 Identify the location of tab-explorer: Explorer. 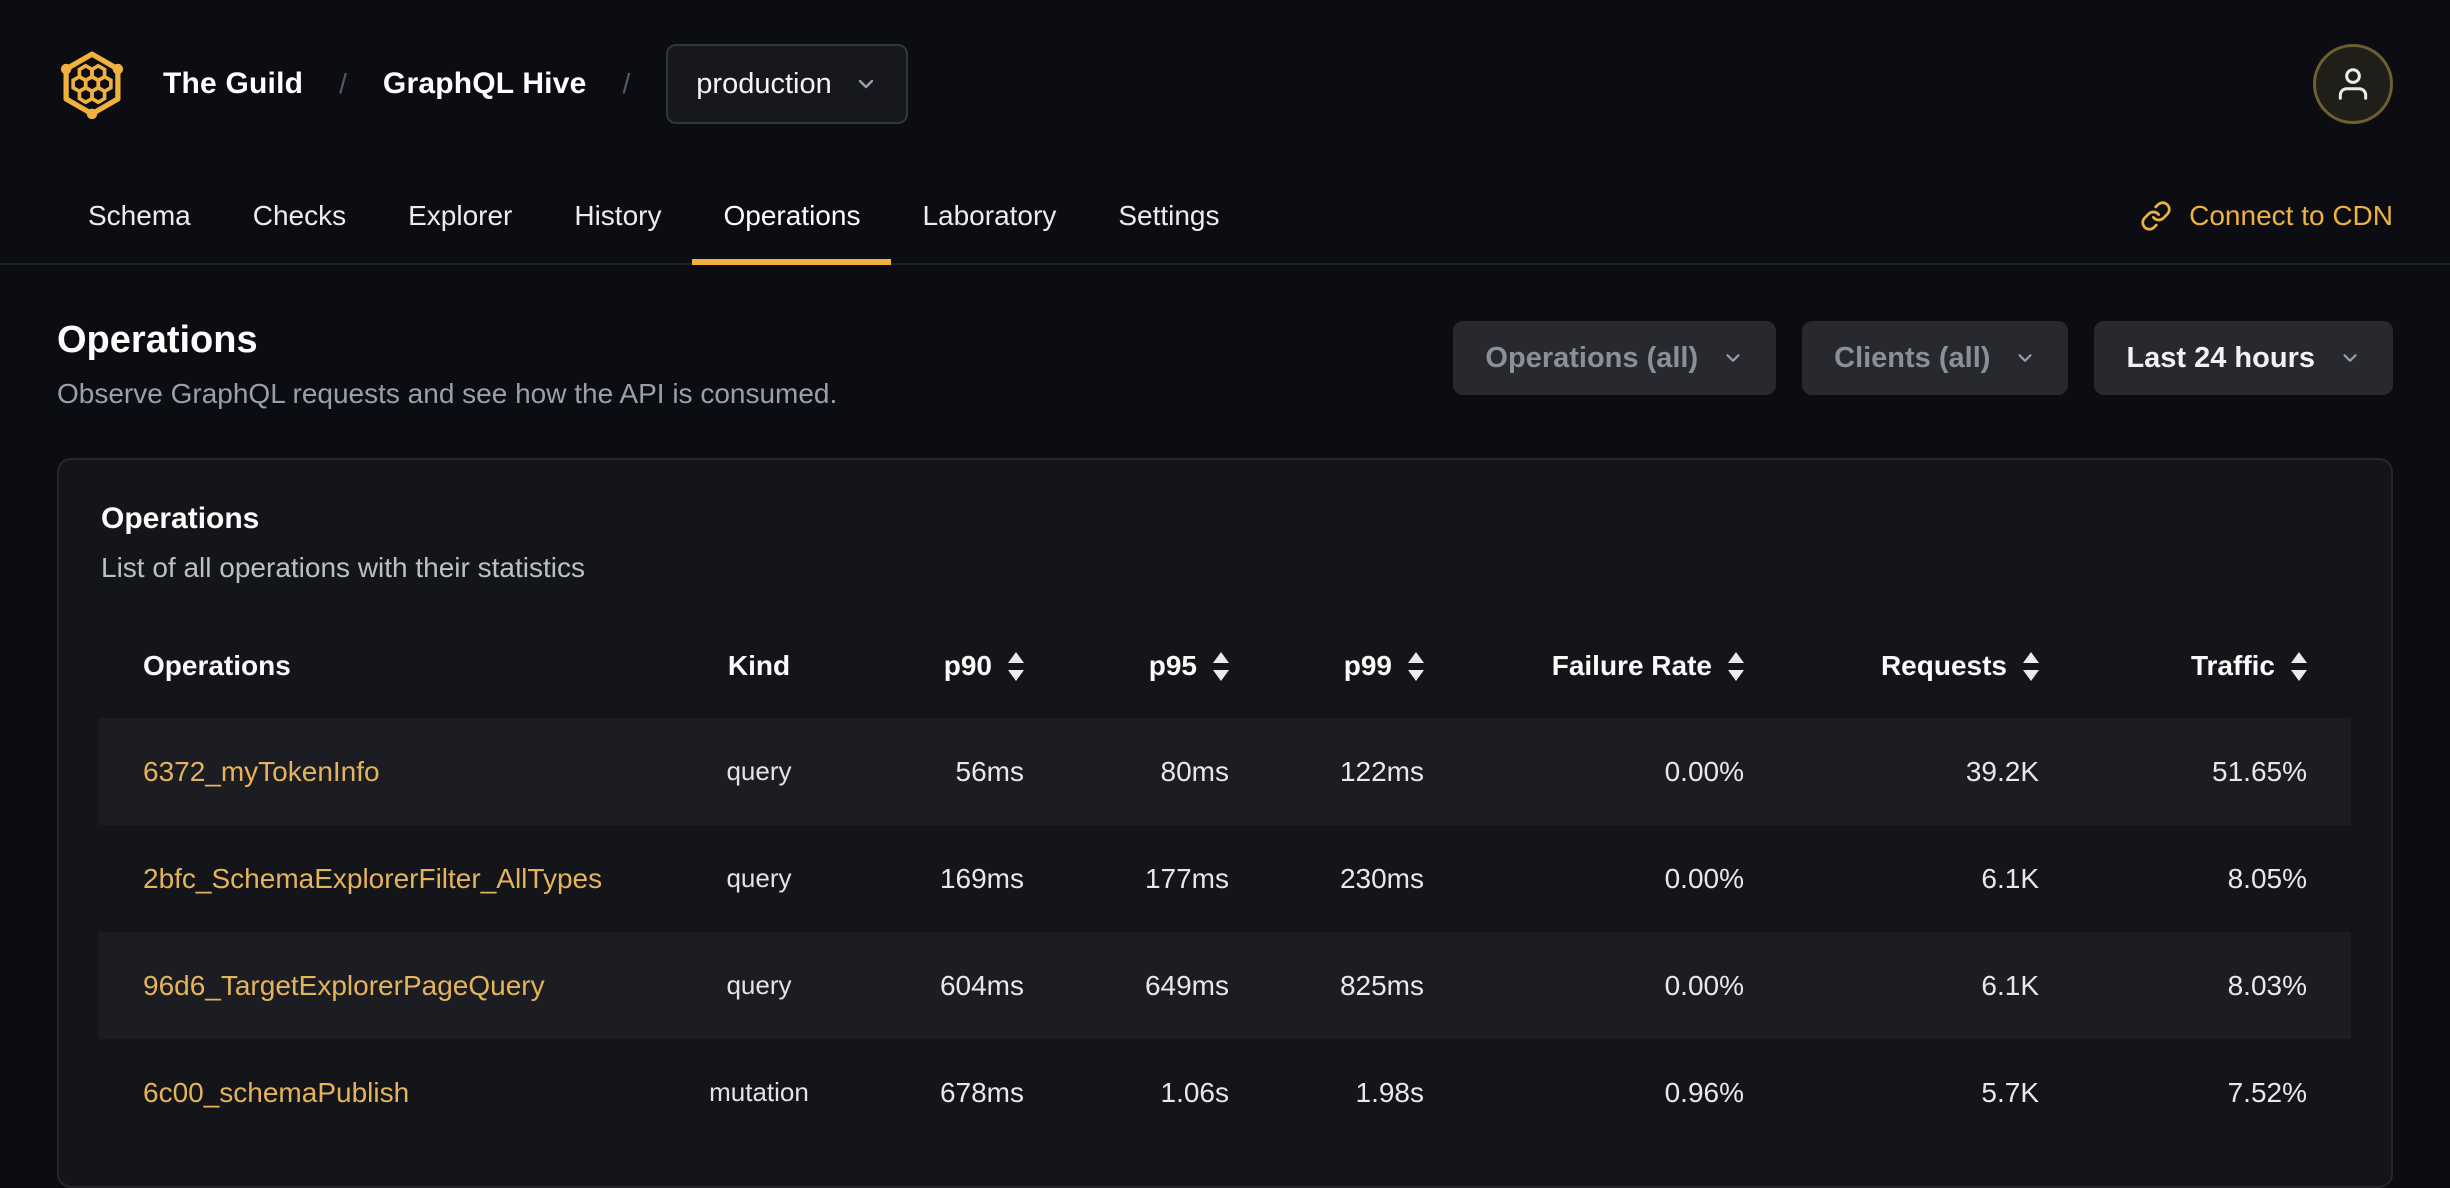
(460, 215).